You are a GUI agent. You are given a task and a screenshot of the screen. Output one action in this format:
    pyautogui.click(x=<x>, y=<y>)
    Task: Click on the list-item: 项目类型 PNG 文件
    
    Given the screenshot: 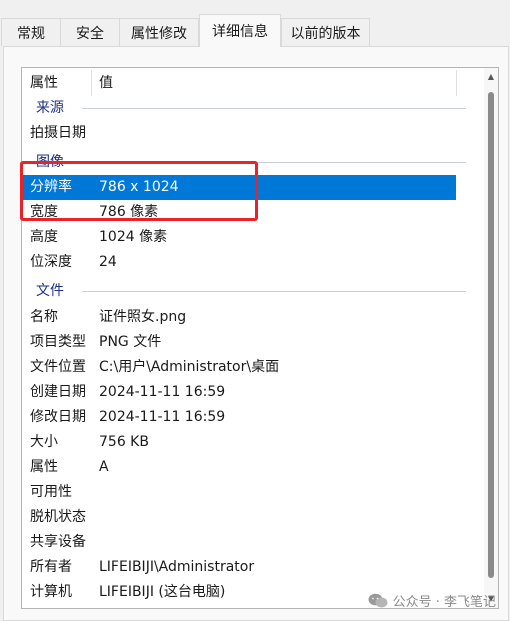 What is the action you would take?
    pyautogui.click(x=255, y=342)
    